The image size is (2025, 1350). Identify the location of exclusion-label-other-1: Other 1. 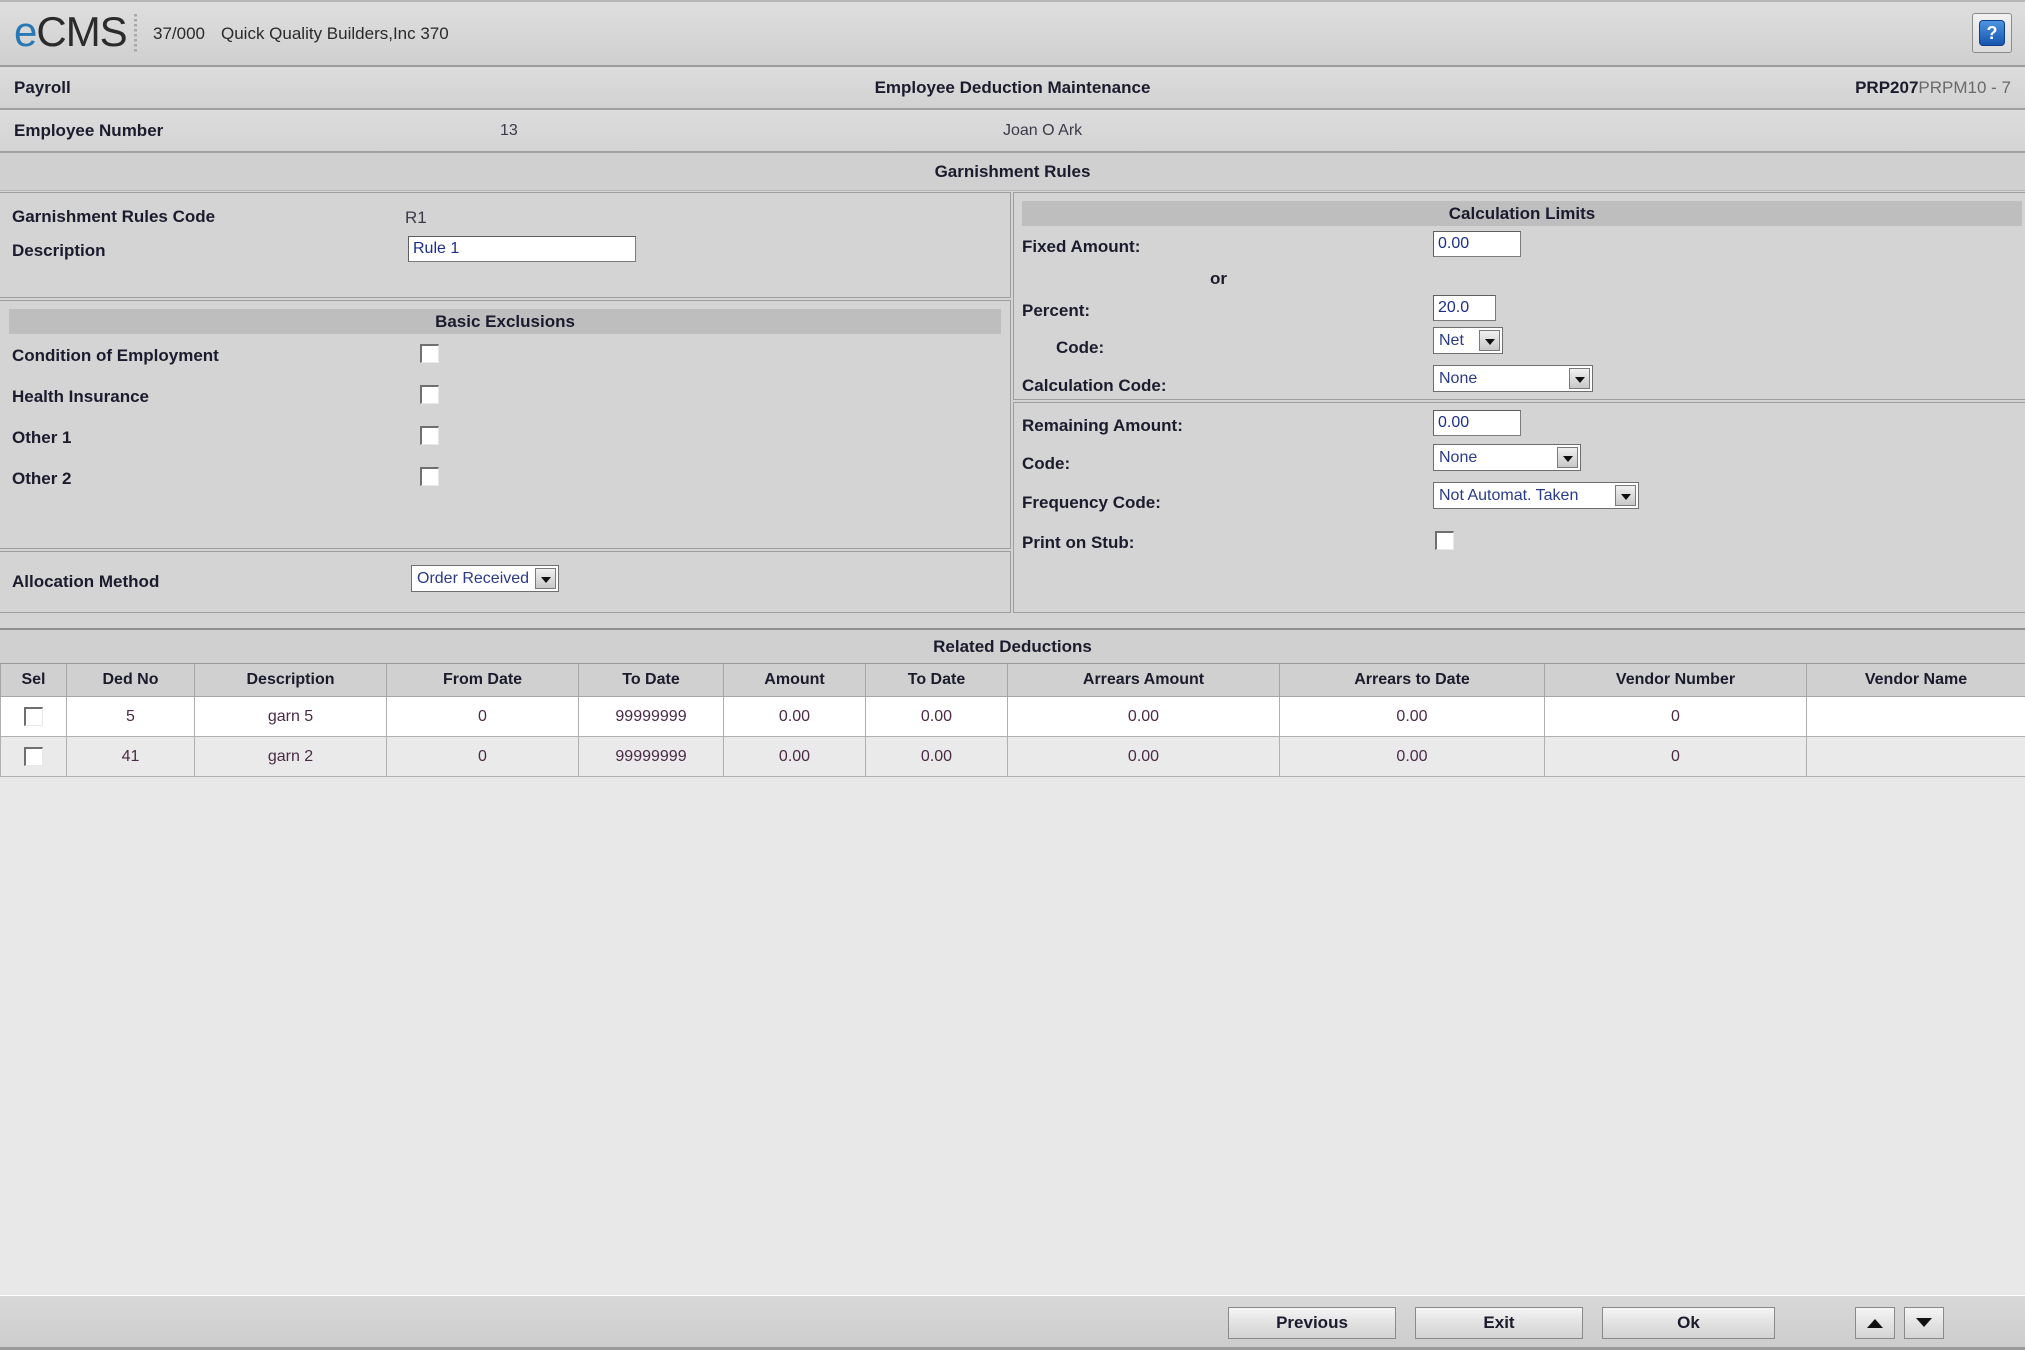
(42, 437).